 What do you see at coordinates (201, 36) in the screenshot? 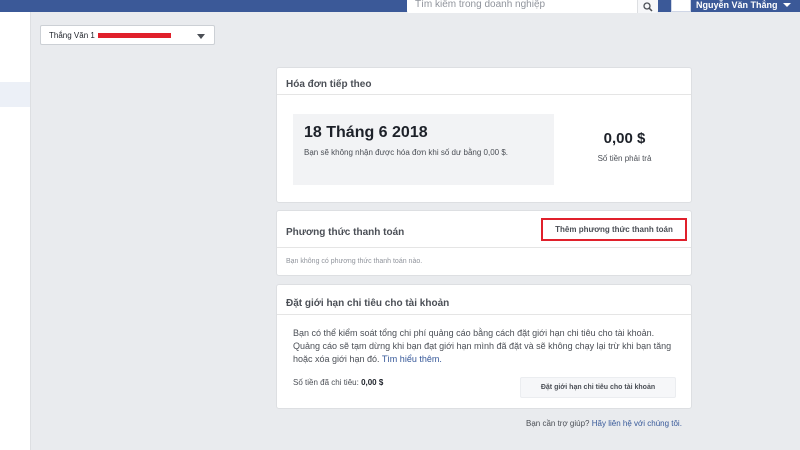
I see `chevron-down-icon` at bounding box center [201, 36].